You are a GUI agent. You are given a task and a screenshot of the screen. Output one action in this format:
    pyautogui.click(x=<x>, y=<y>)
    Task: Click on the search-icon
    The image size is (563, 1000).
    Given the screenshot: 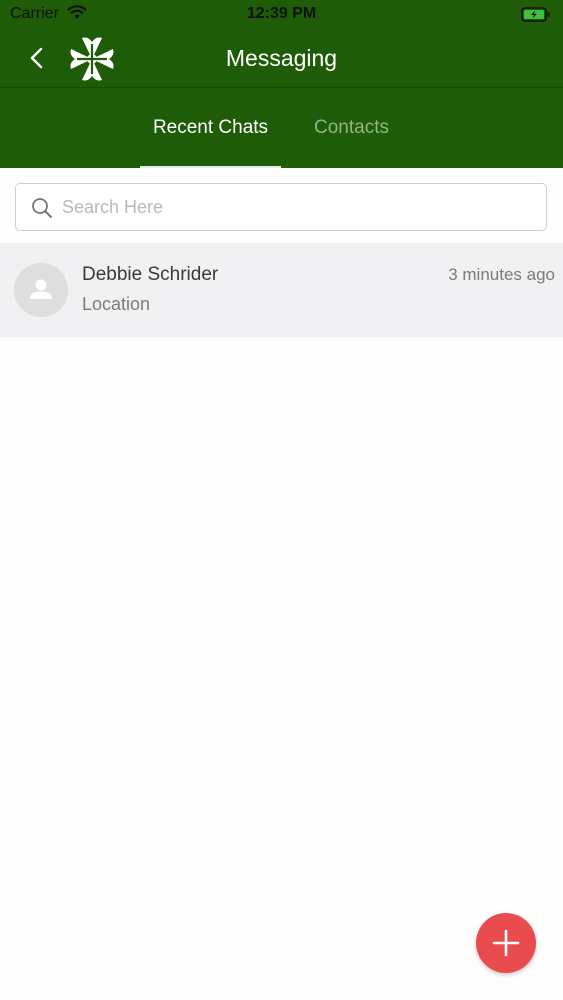 What is the action you would take?
    pyautogui.click(x=42, y=208)
    